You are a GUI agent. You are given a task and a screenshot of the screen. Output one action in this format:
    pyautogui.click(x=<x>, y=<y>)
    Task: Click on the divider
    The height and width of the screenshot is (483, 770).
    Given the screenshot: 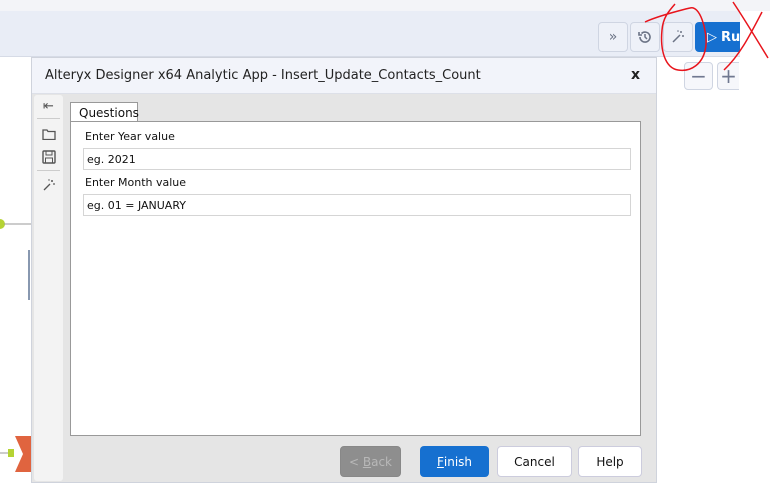 What is the action you would take?
    pyautogui.click(x=48, y=170)
    